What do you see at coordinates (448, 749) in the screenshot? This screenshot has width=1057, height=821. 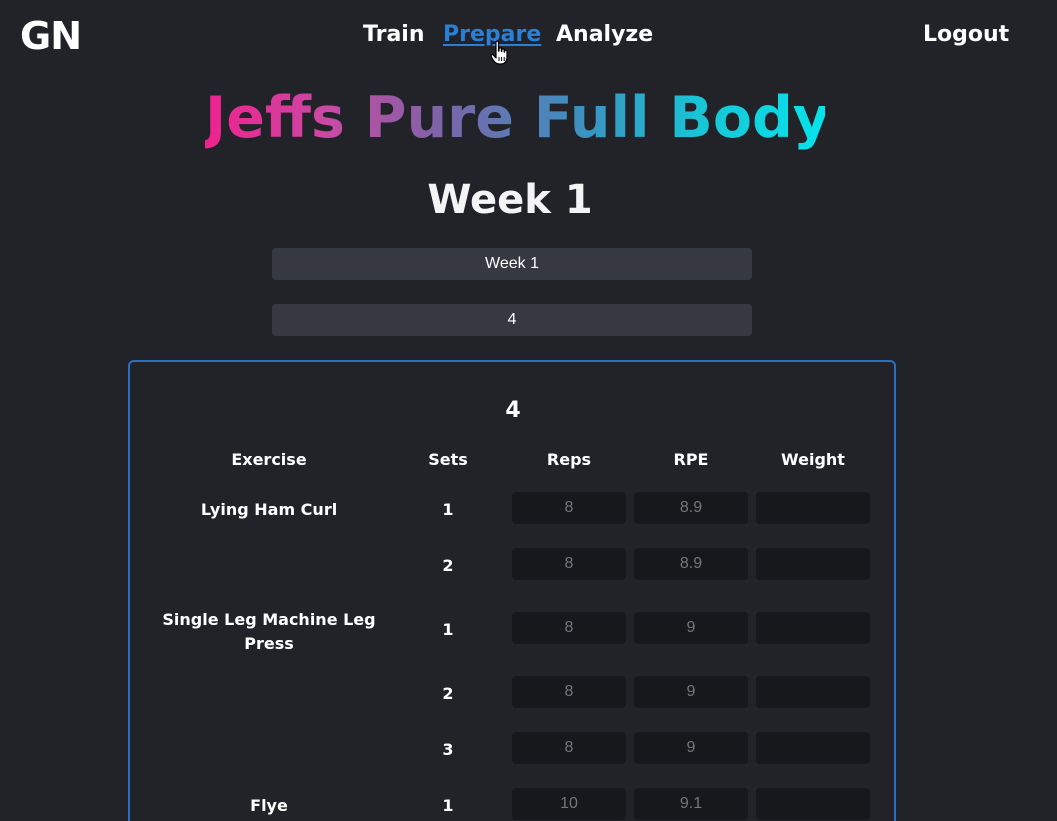 I see `set-number: 3` at bounding box center [448, 749].